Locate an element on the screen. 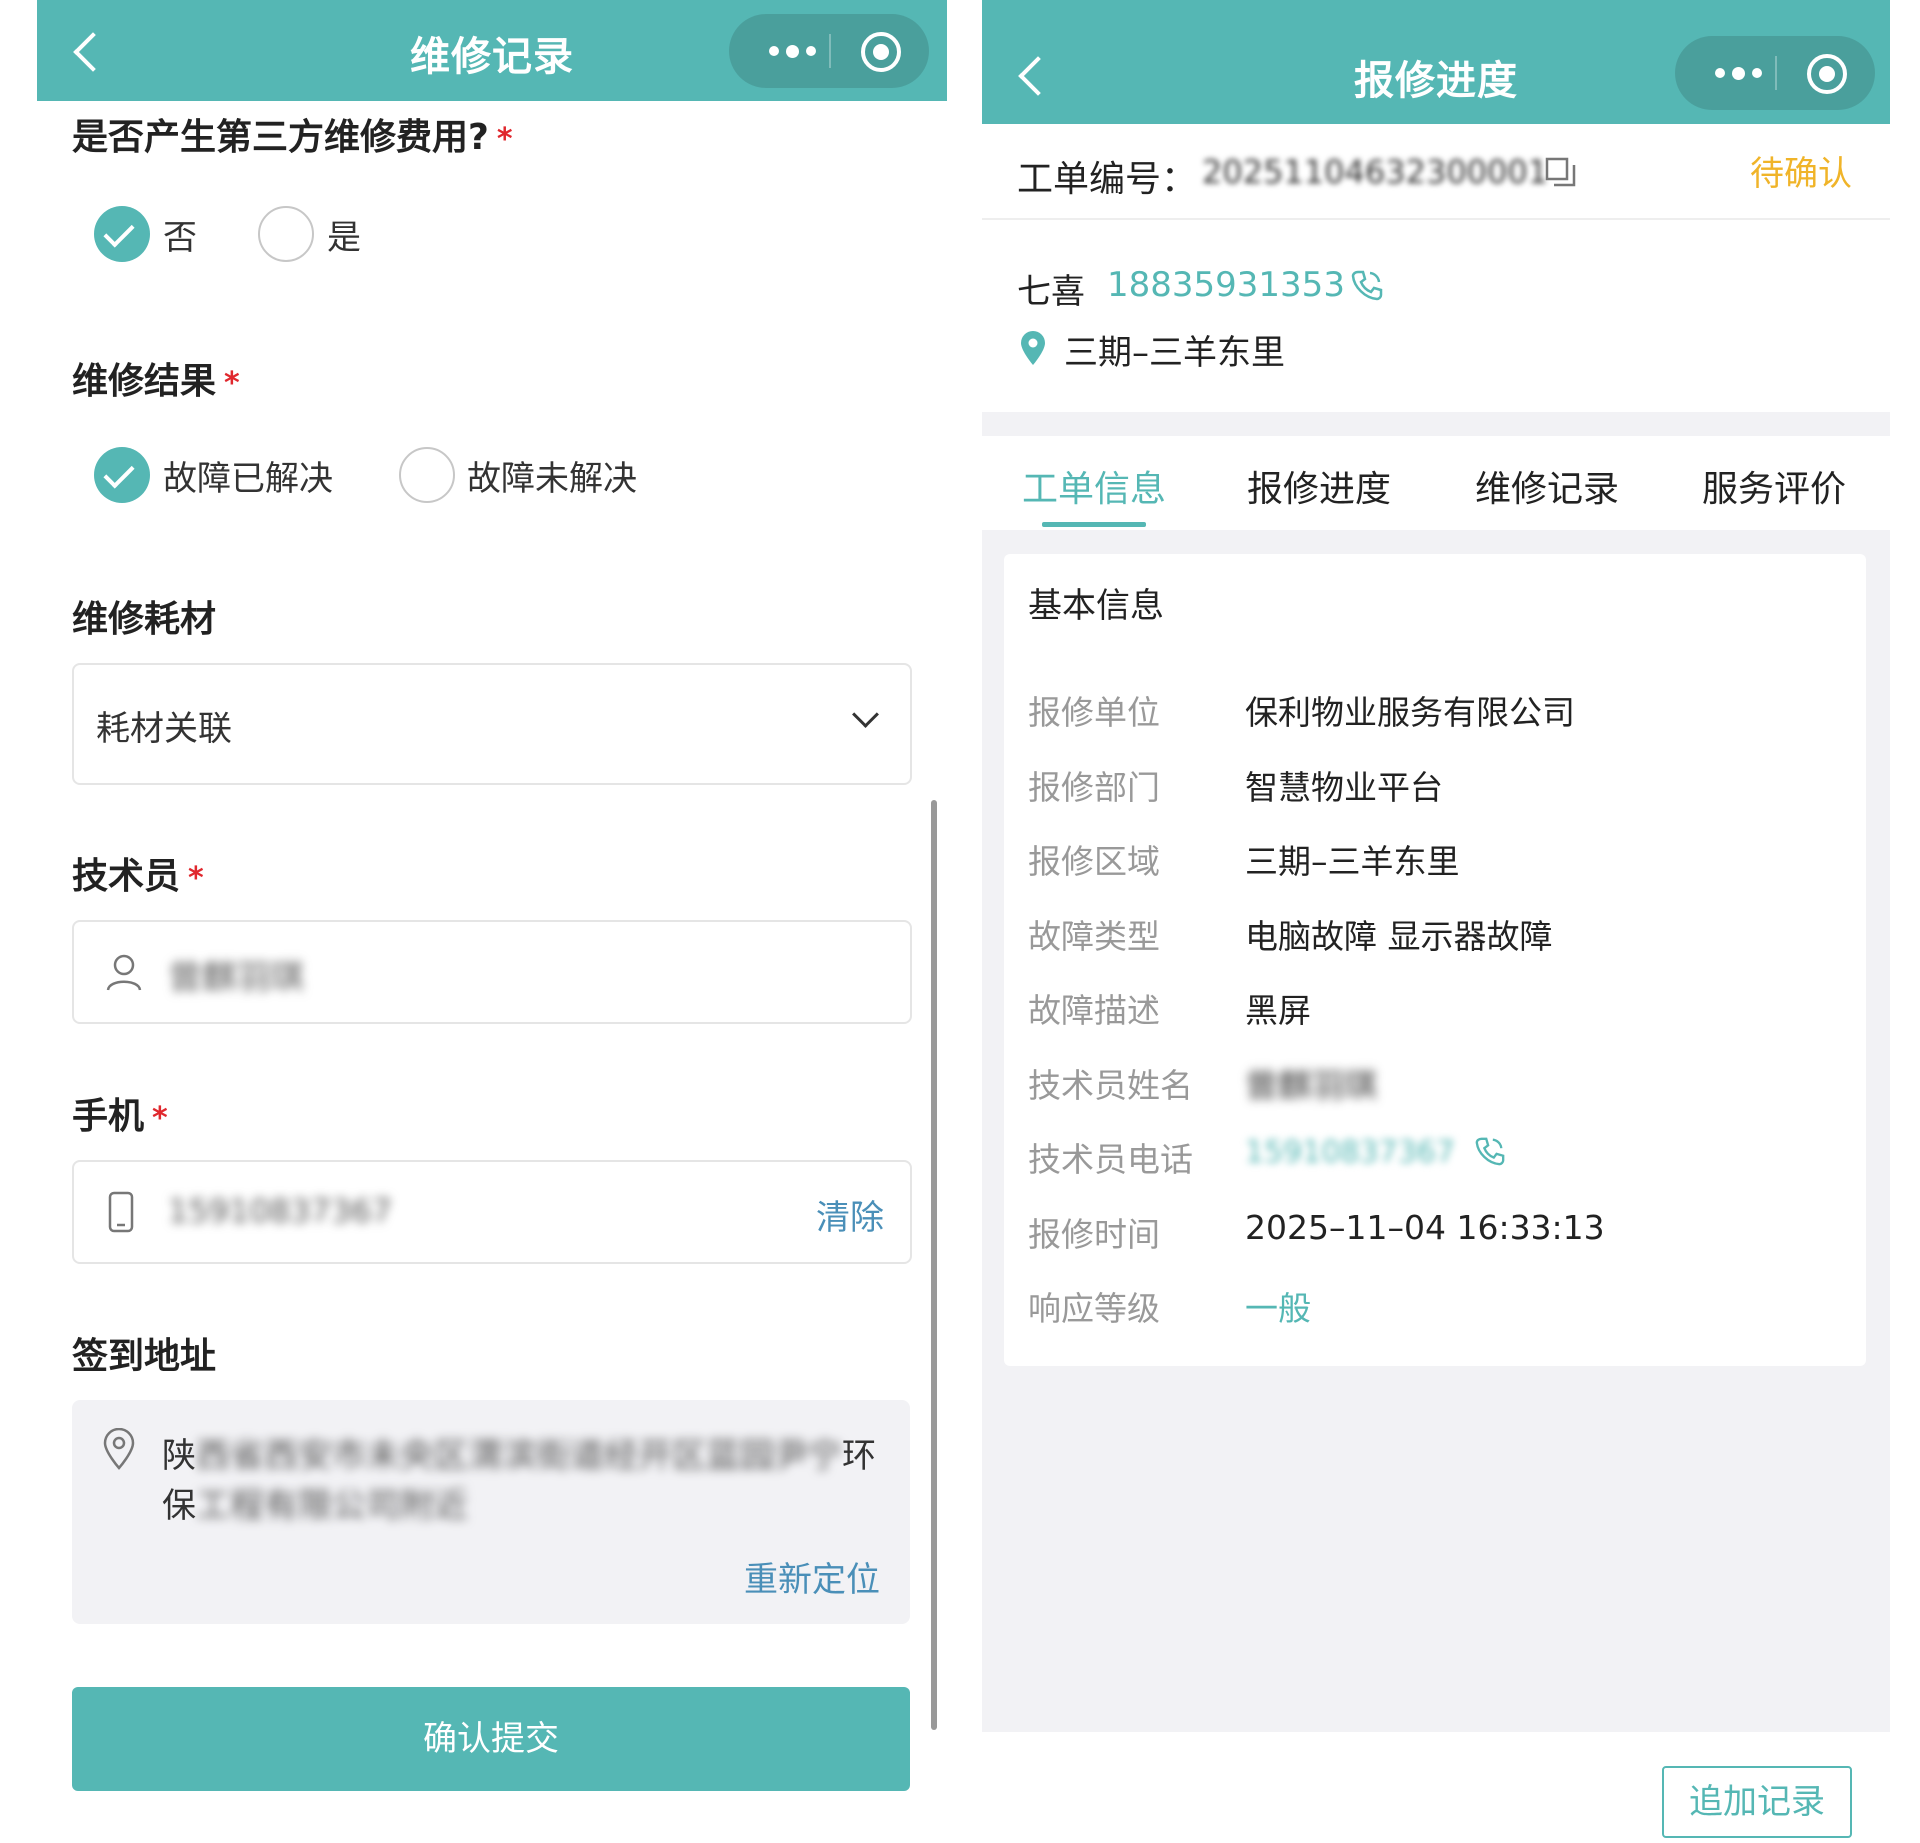 Image resolution: width=1920 pixels, height=1843 pixels. page-title: 维修记录 is located at coordinates (492, 57).